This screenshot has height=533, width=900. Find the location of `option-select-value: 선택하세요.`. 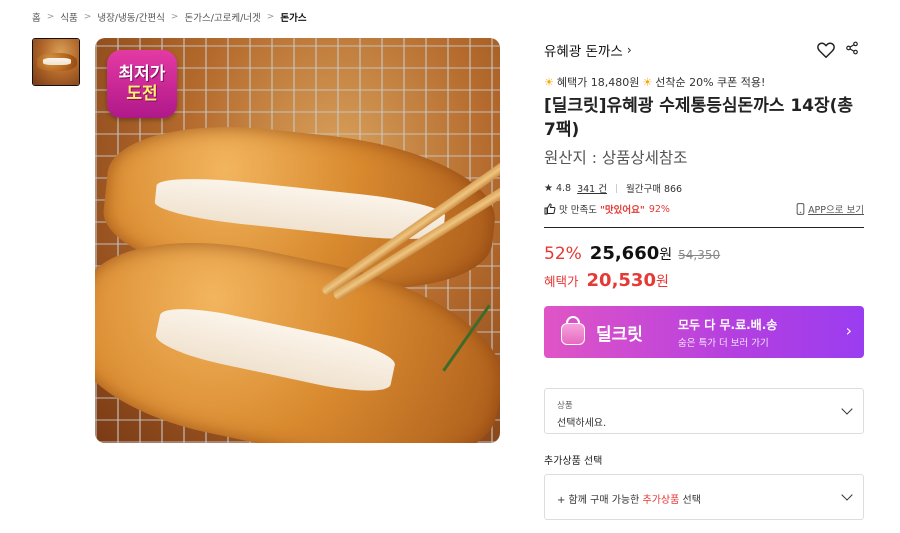

option-select-value: 선택하세요. is located at coordinates (582, 423).